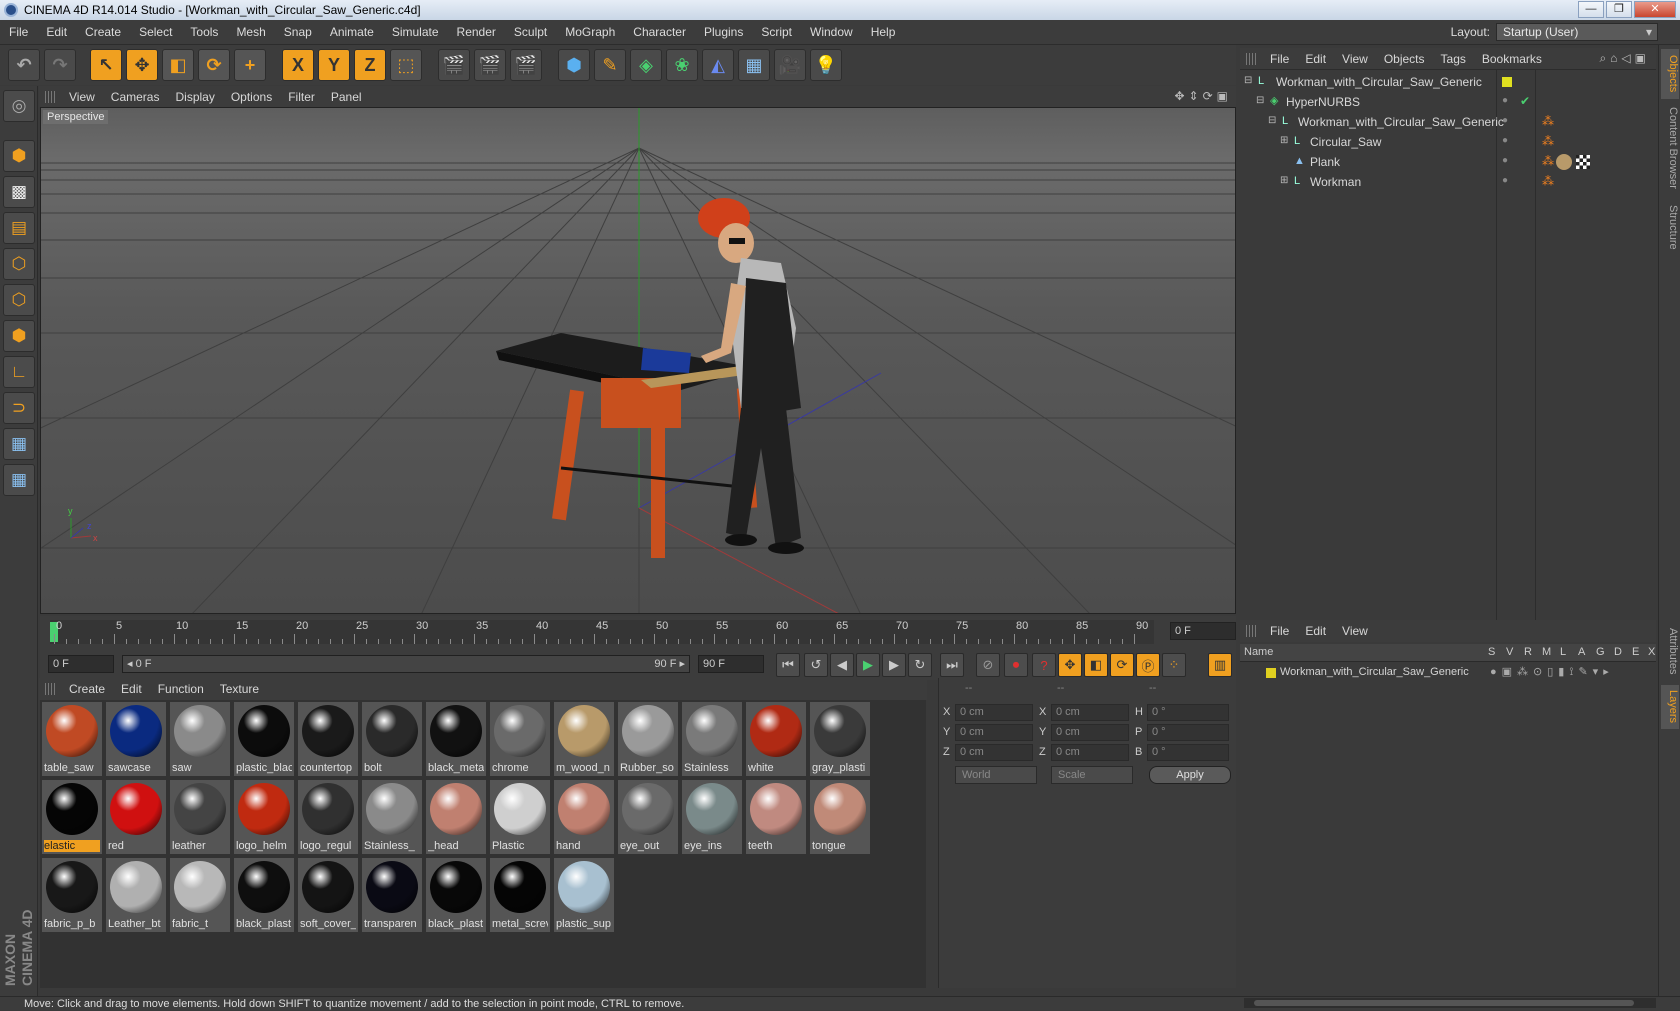 The width and height of the screenshot is (1680, 1011). What do you see at coordinates (1279, 59) in the screenshot?
I see `objects-menu-file: File` at bounding box center [1279, 59].